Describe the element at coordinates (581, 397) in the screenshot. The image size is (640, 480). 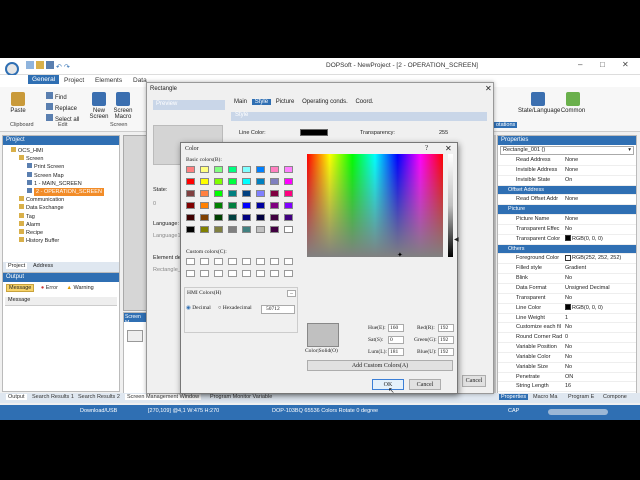
I see `tab-program-editor: Program E` at that location.